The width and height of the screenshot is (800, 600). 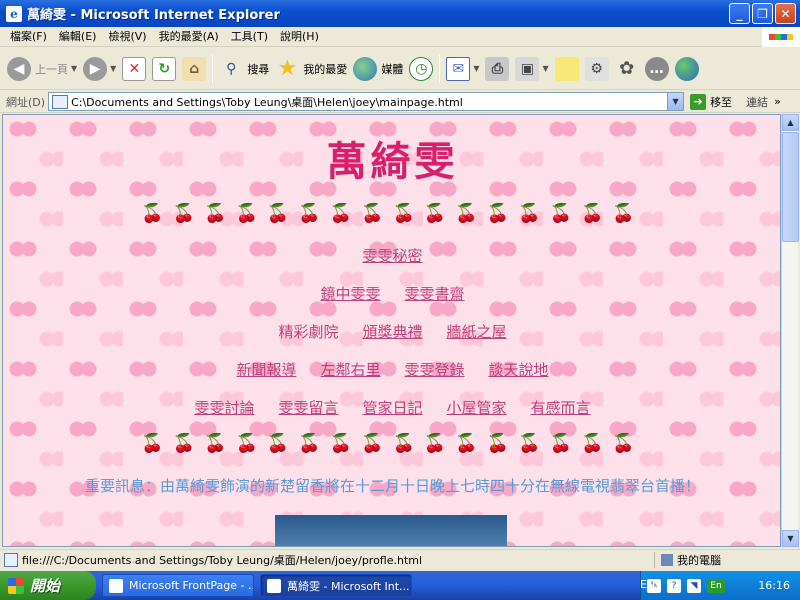 I want to click on nav-link-diary: 管家日記, so click(x=392, y=407).